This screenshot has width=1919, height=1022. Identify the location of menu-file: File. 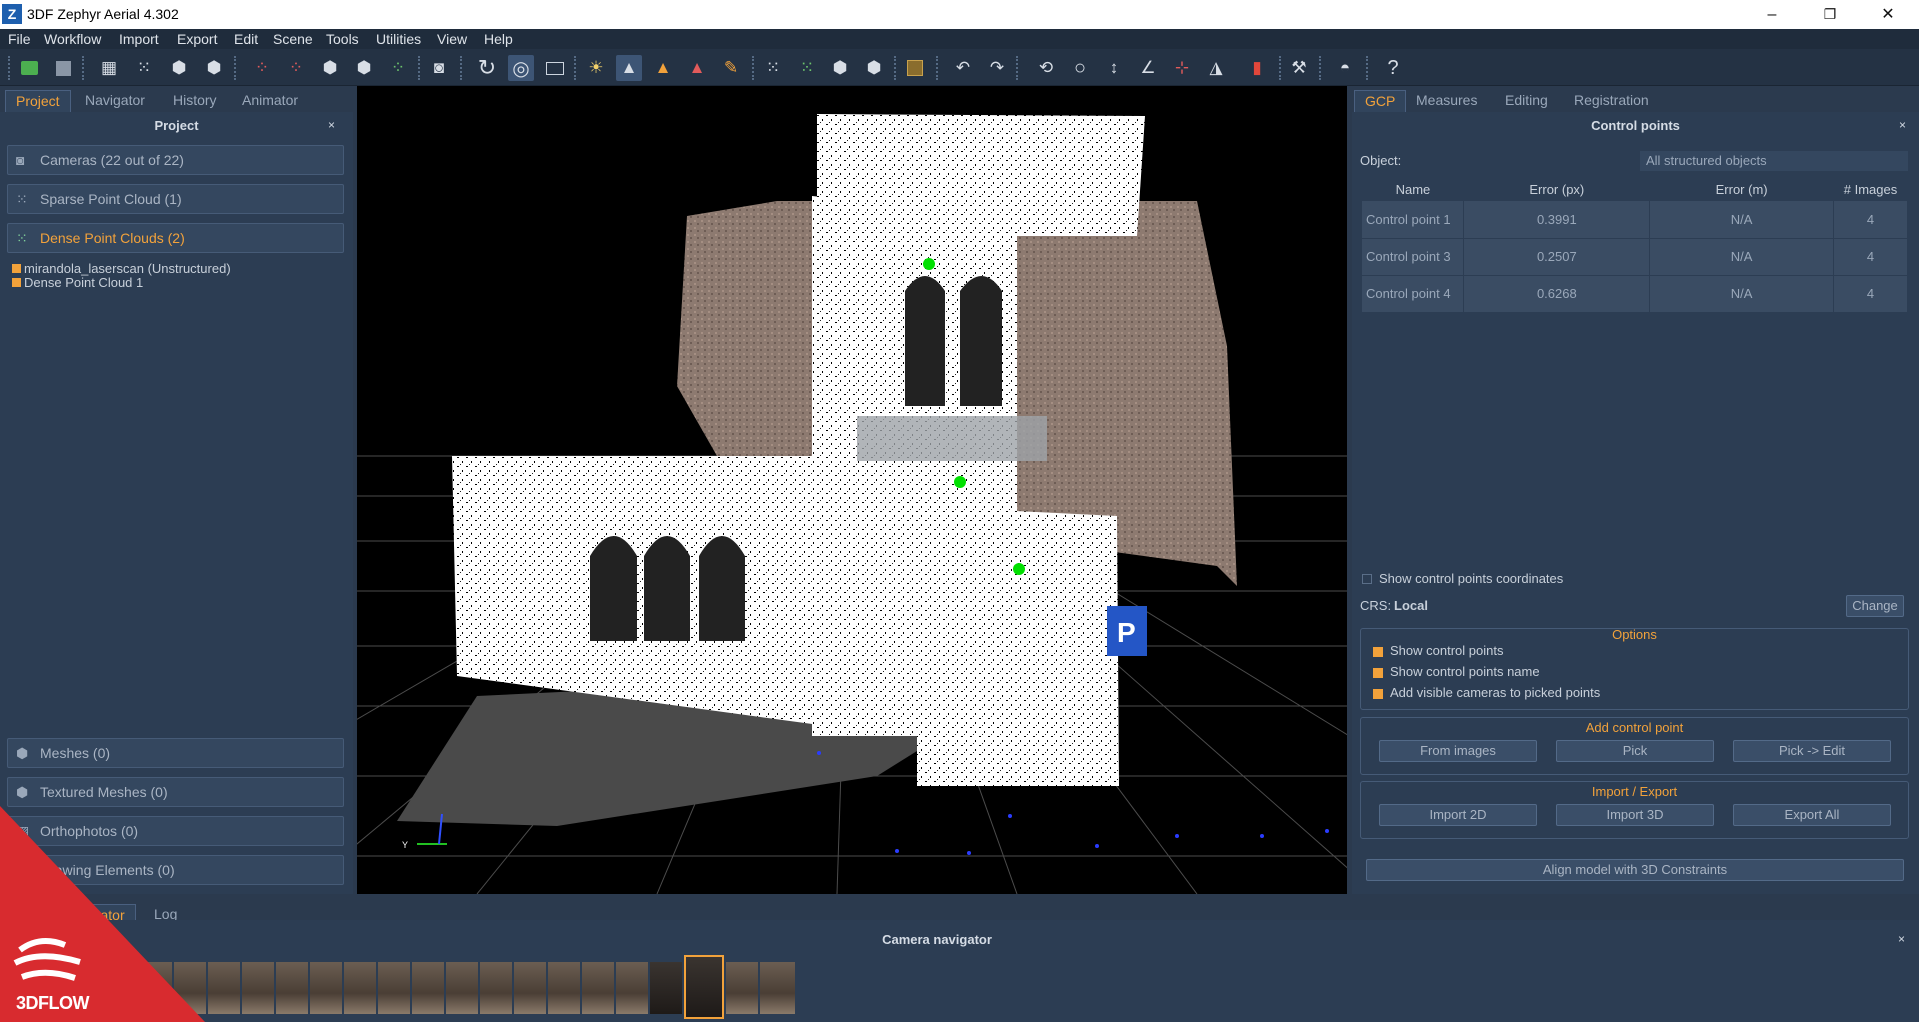
(19, 39).